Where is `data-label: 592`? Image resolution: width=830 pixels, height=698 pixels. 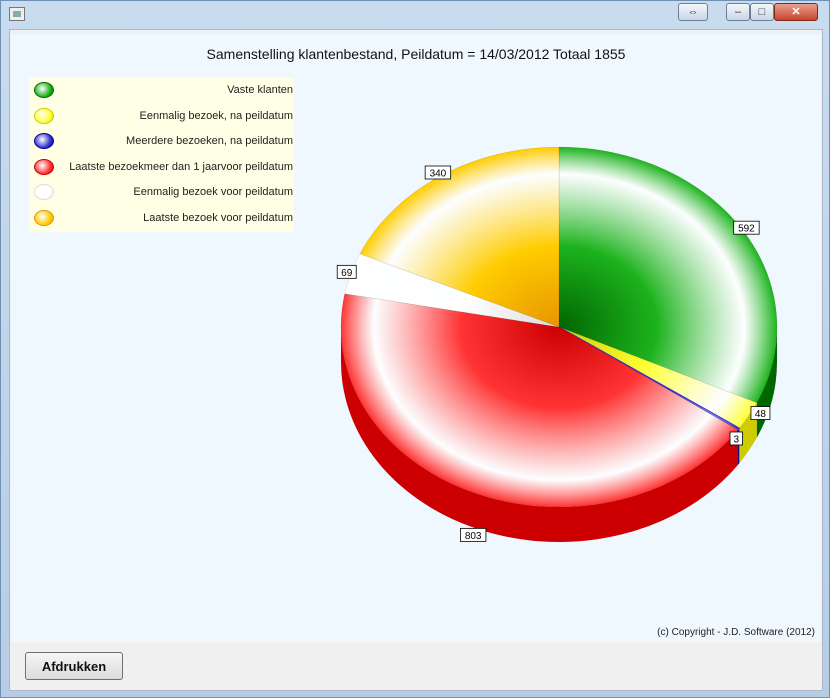
data-label: 592 is located at coordinates (746, 227).